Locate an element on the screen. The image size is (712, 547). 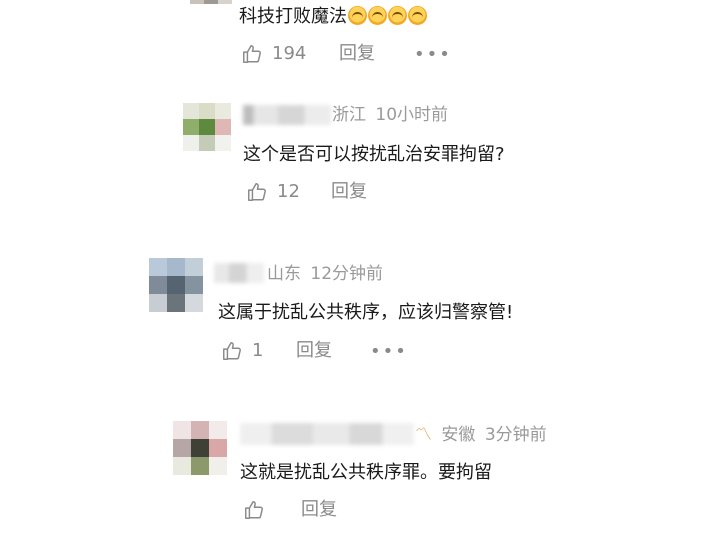
comment-location: 山东 is located at coordinates (284, 274).